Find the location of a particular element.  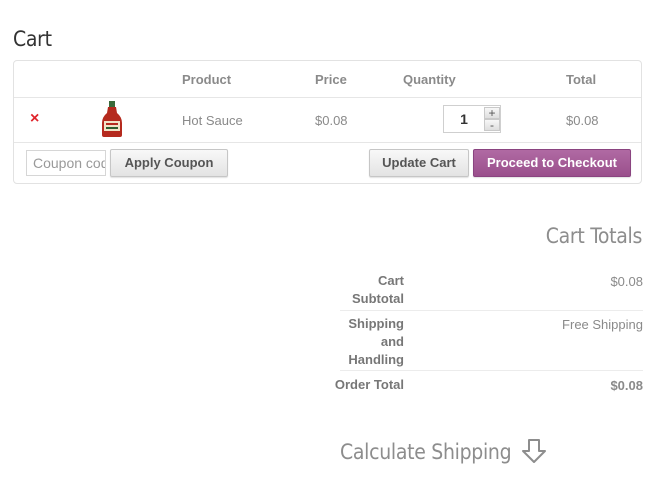

coupon-input: Coupon code is located at coordinates (66, 163).